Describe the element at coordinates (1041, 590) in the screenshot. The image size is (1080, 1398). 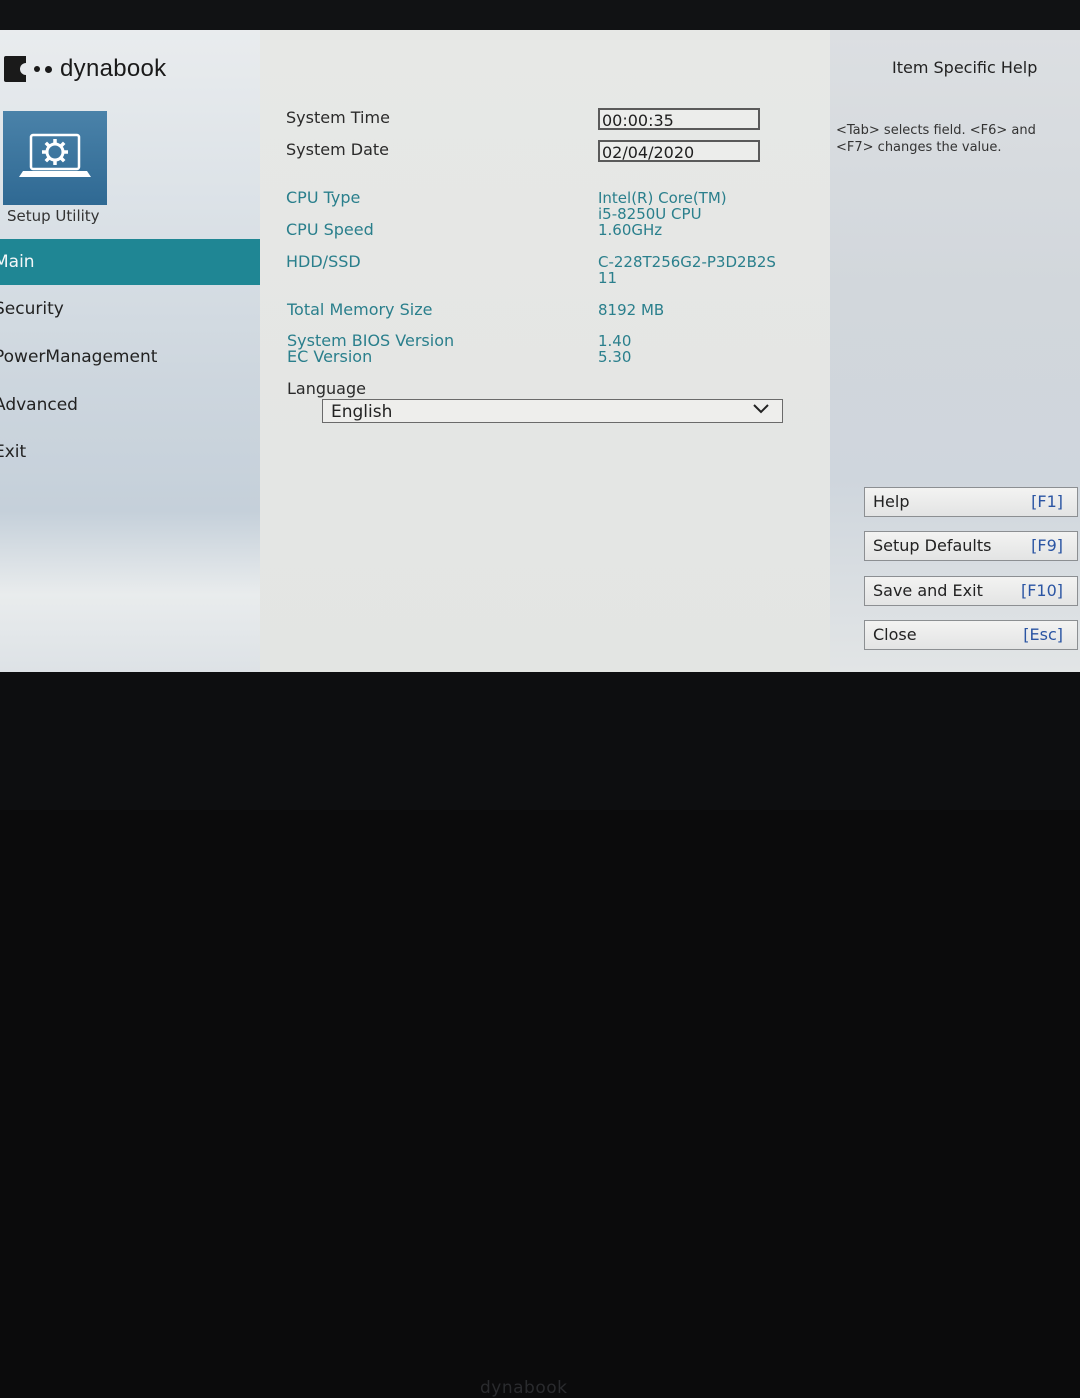
I see `button-key: [F10]` at that location.